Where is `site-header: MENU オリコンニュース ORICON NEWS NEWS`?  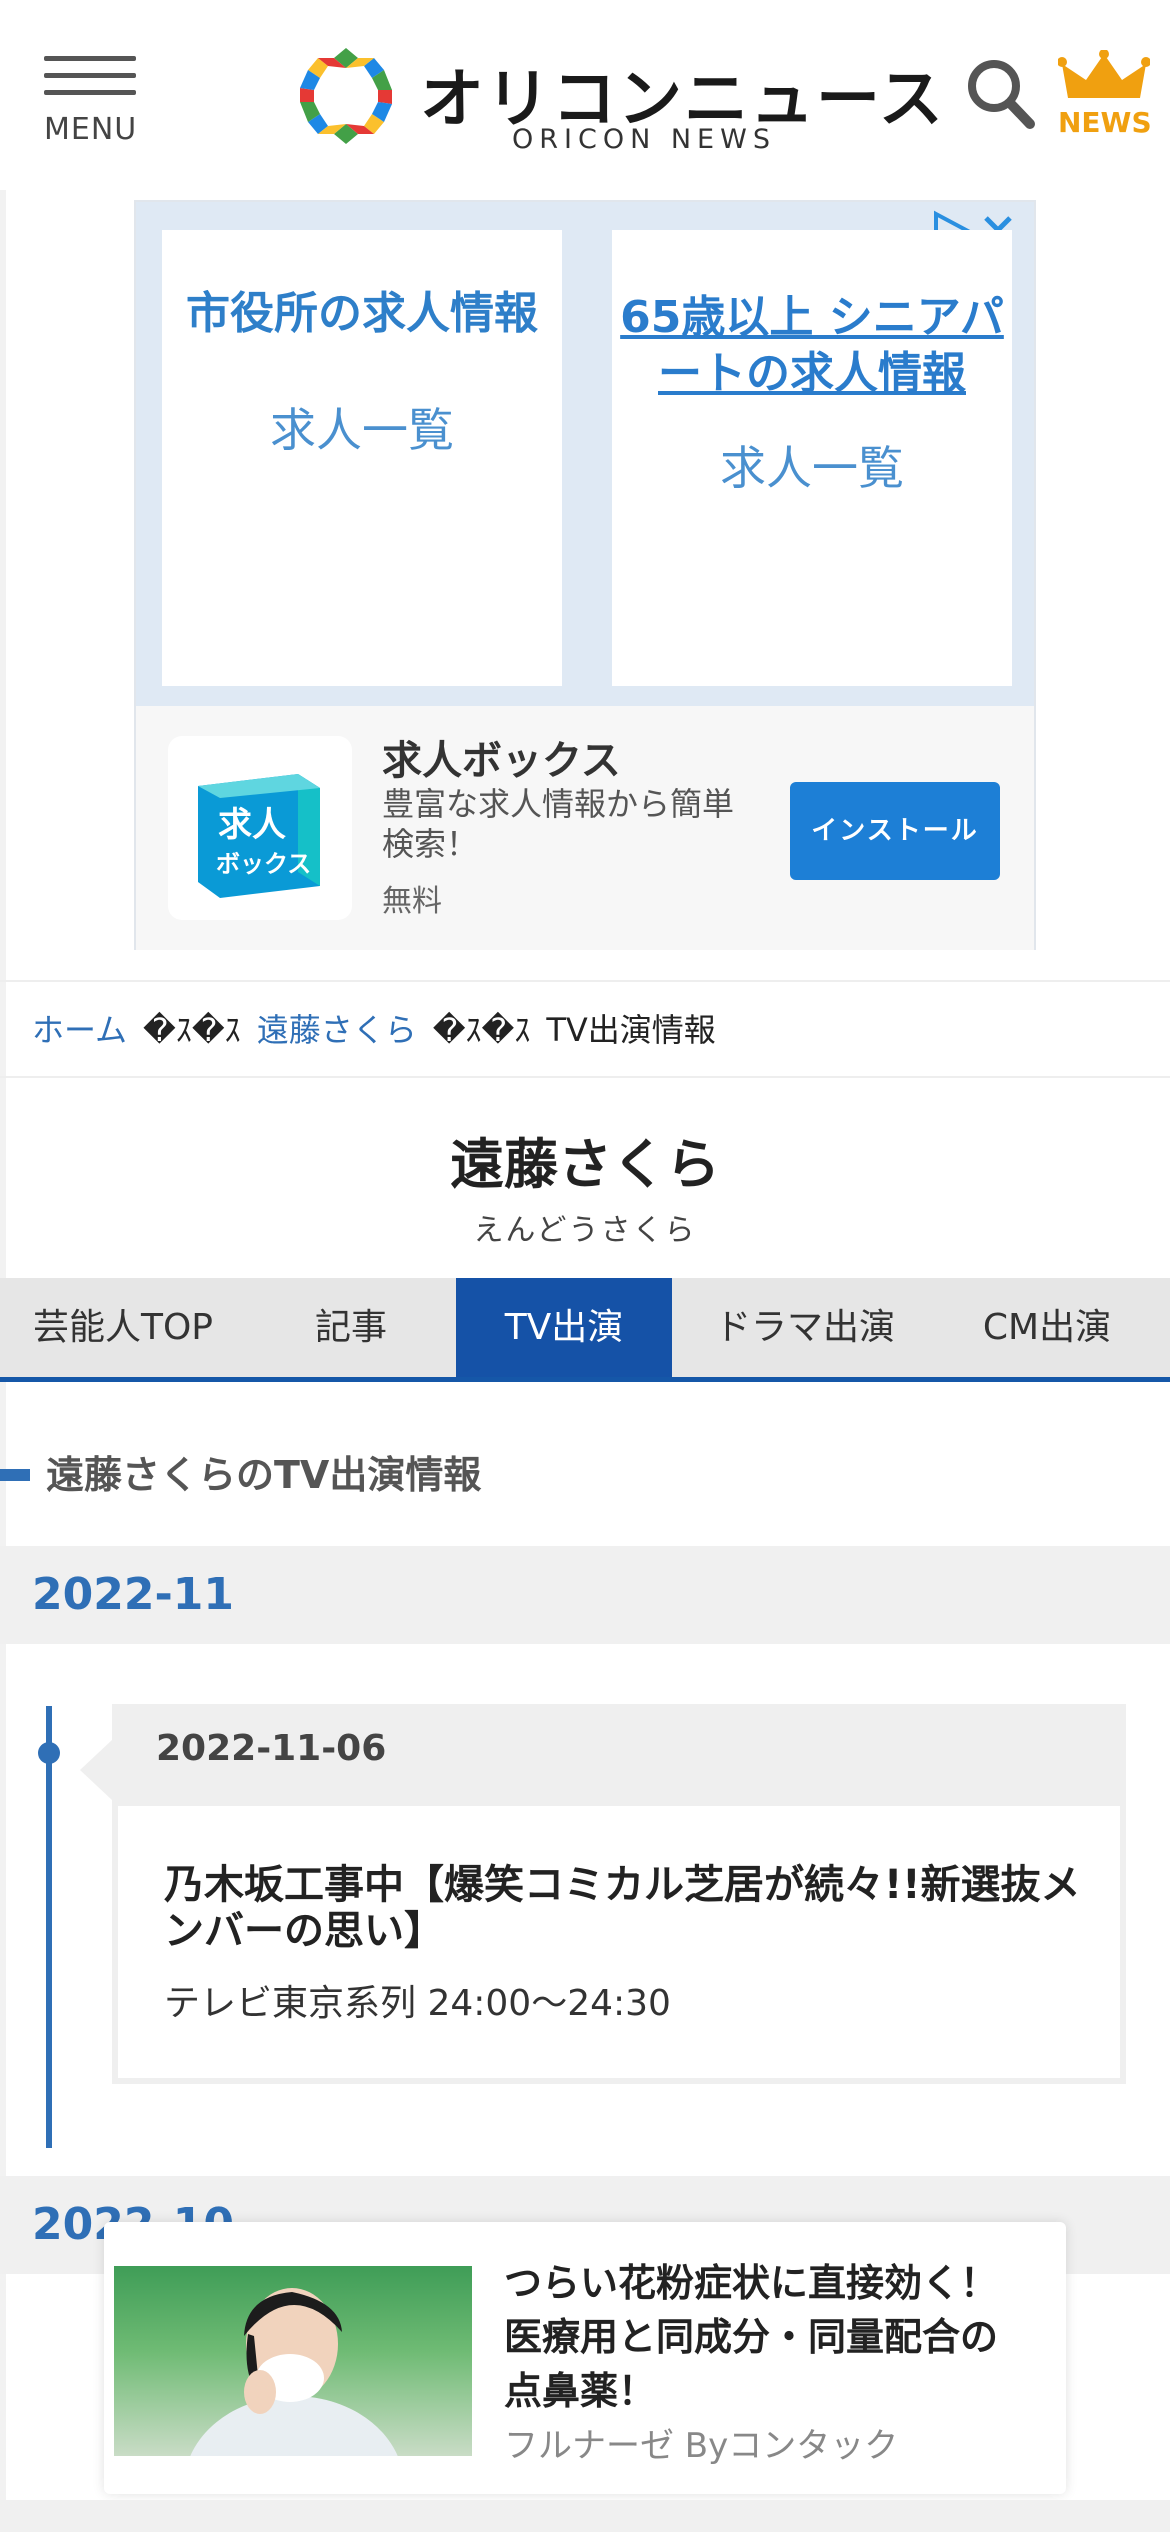
site-header: MENU オリコンニュース ORICON NEWS NEWS is located at coordinates (585, 95).